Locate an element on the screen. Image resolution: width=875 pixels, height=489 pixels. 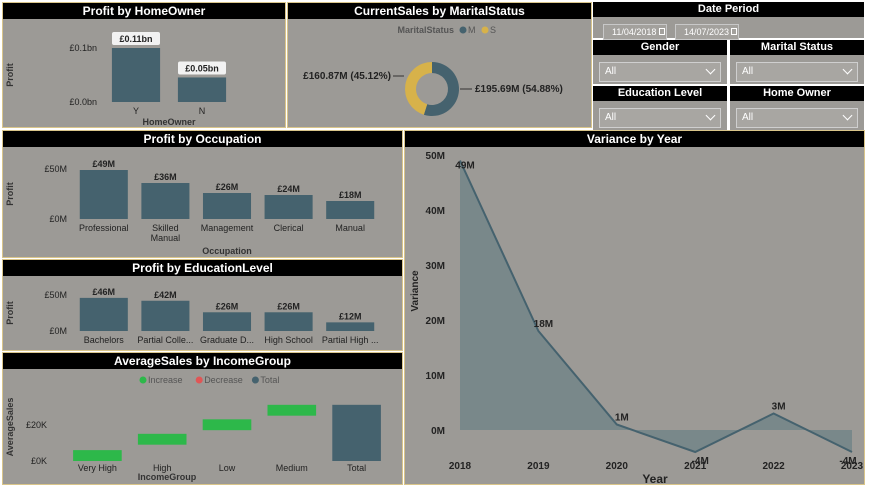
date-period-slicer: Date Period 11/04/2018 14/07/2023 is located at coordinates (728, 21).